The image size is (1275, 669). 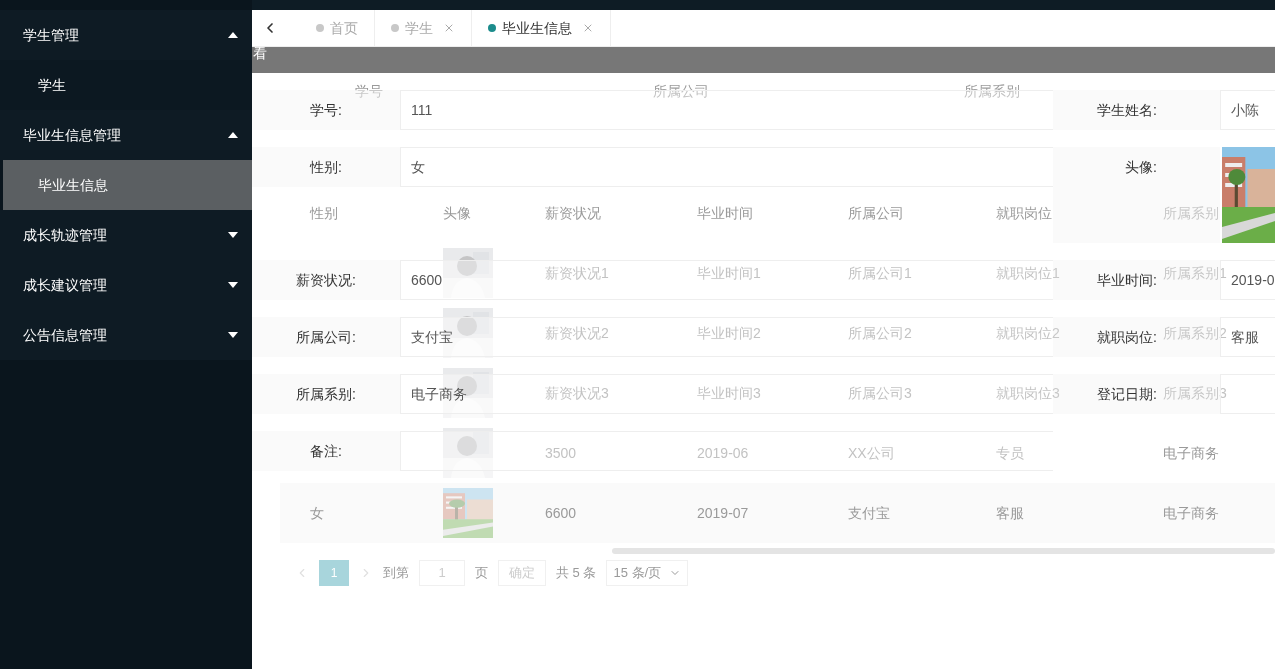 What do you see at coordinates (541, 28) in the screenshot?
I see `tab: 毕业生信息` at bounding box center [541, 28].